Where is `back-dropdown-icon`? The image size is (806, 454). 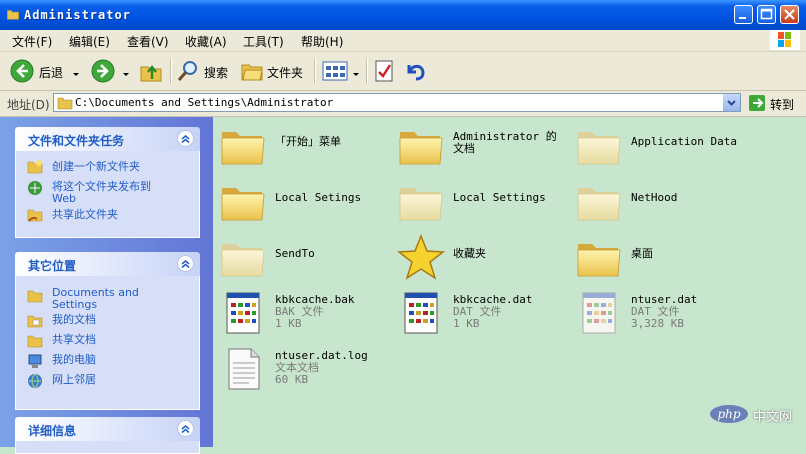 back-dropdown-icon is located at coordinates (76, 74).